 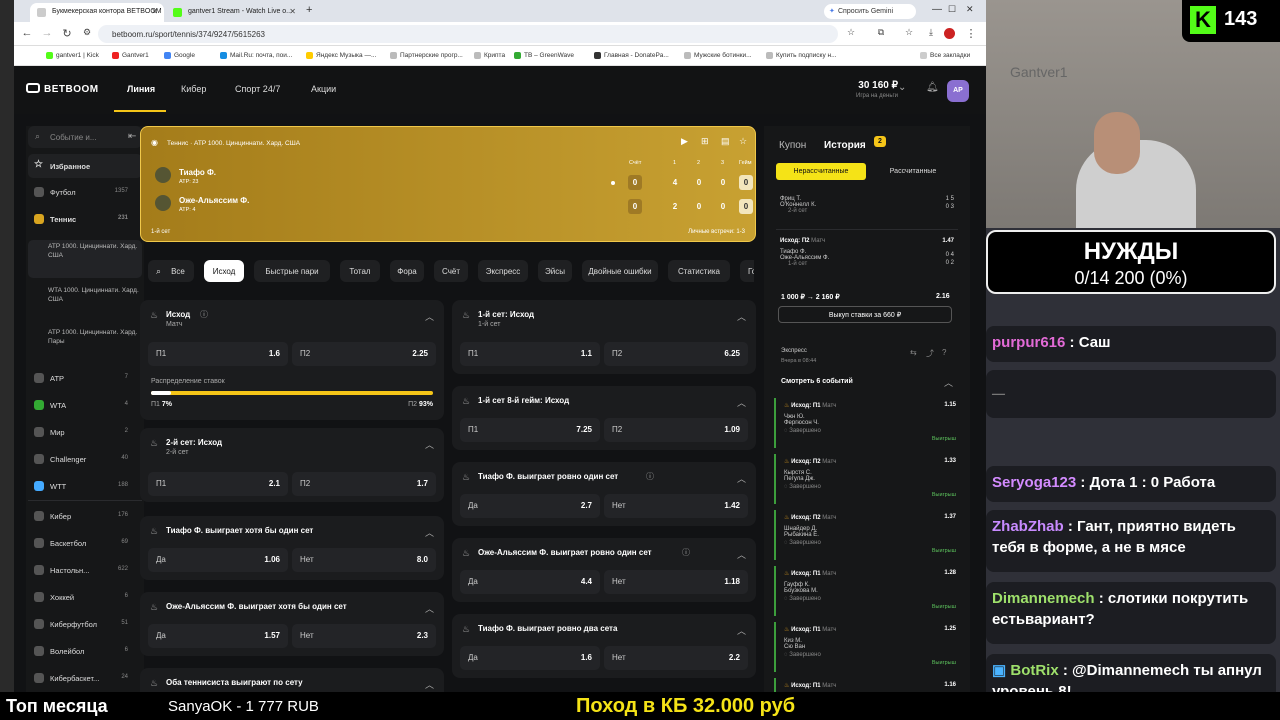 I want to click on bookmark-star-icon: ☆, so click(x=851, y=32).